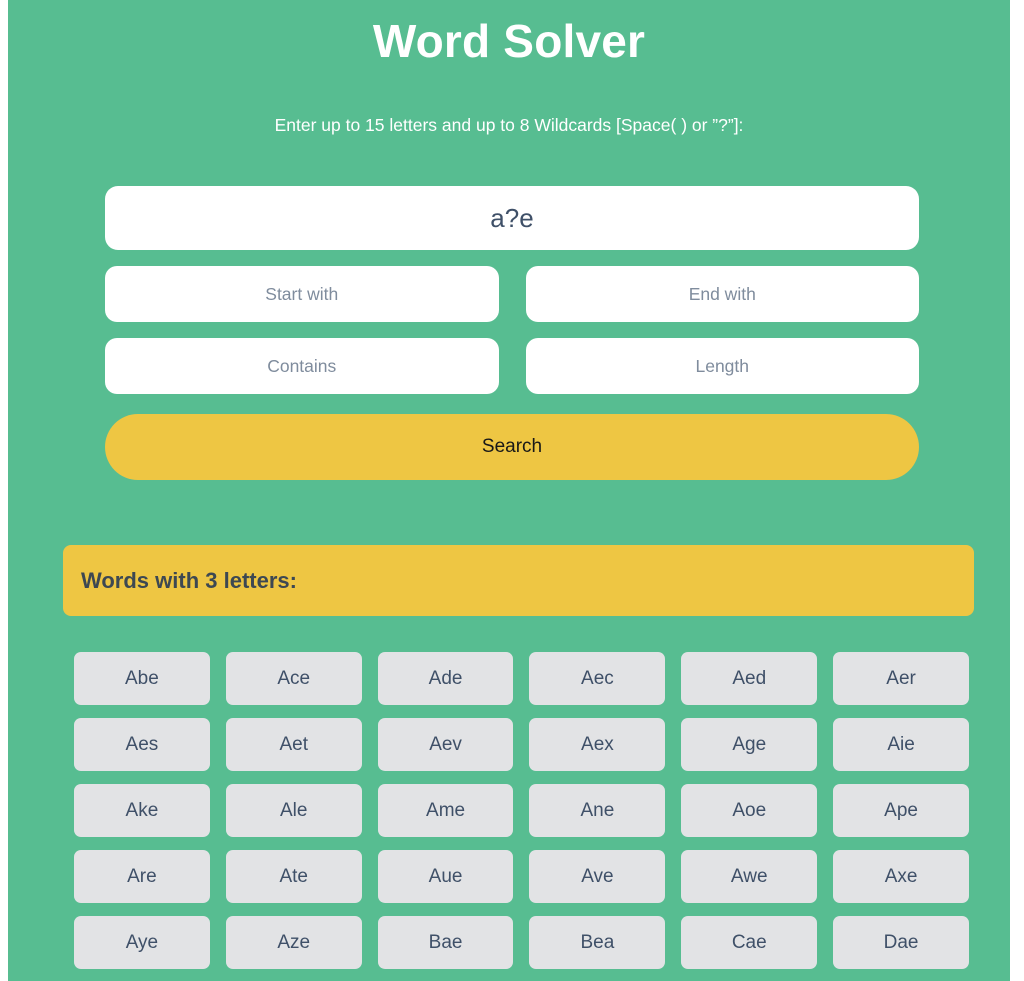  What do you see at coordinates (512, 218) in the screenshot?
I see `letters-input: a?e` at bounding box center [512, 218].